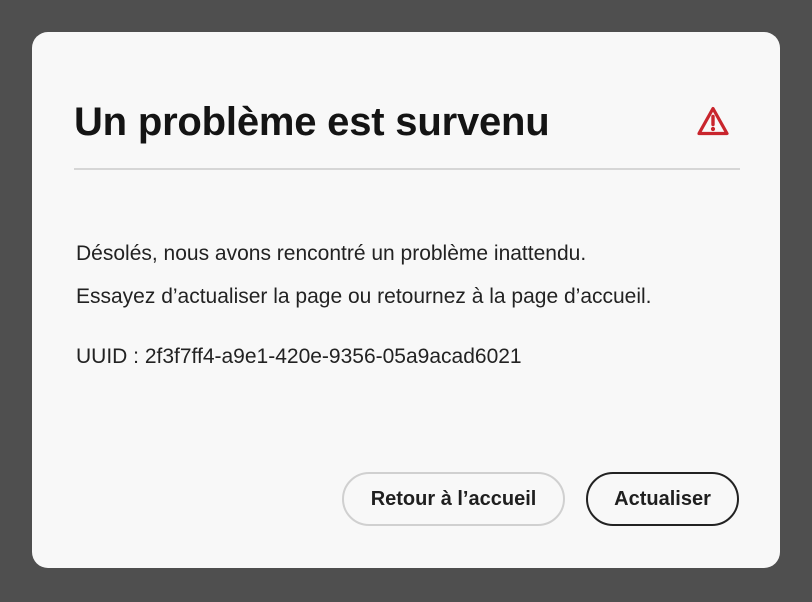  I want to click on dialog-title: Un problème est survenu, so click(312, 122).